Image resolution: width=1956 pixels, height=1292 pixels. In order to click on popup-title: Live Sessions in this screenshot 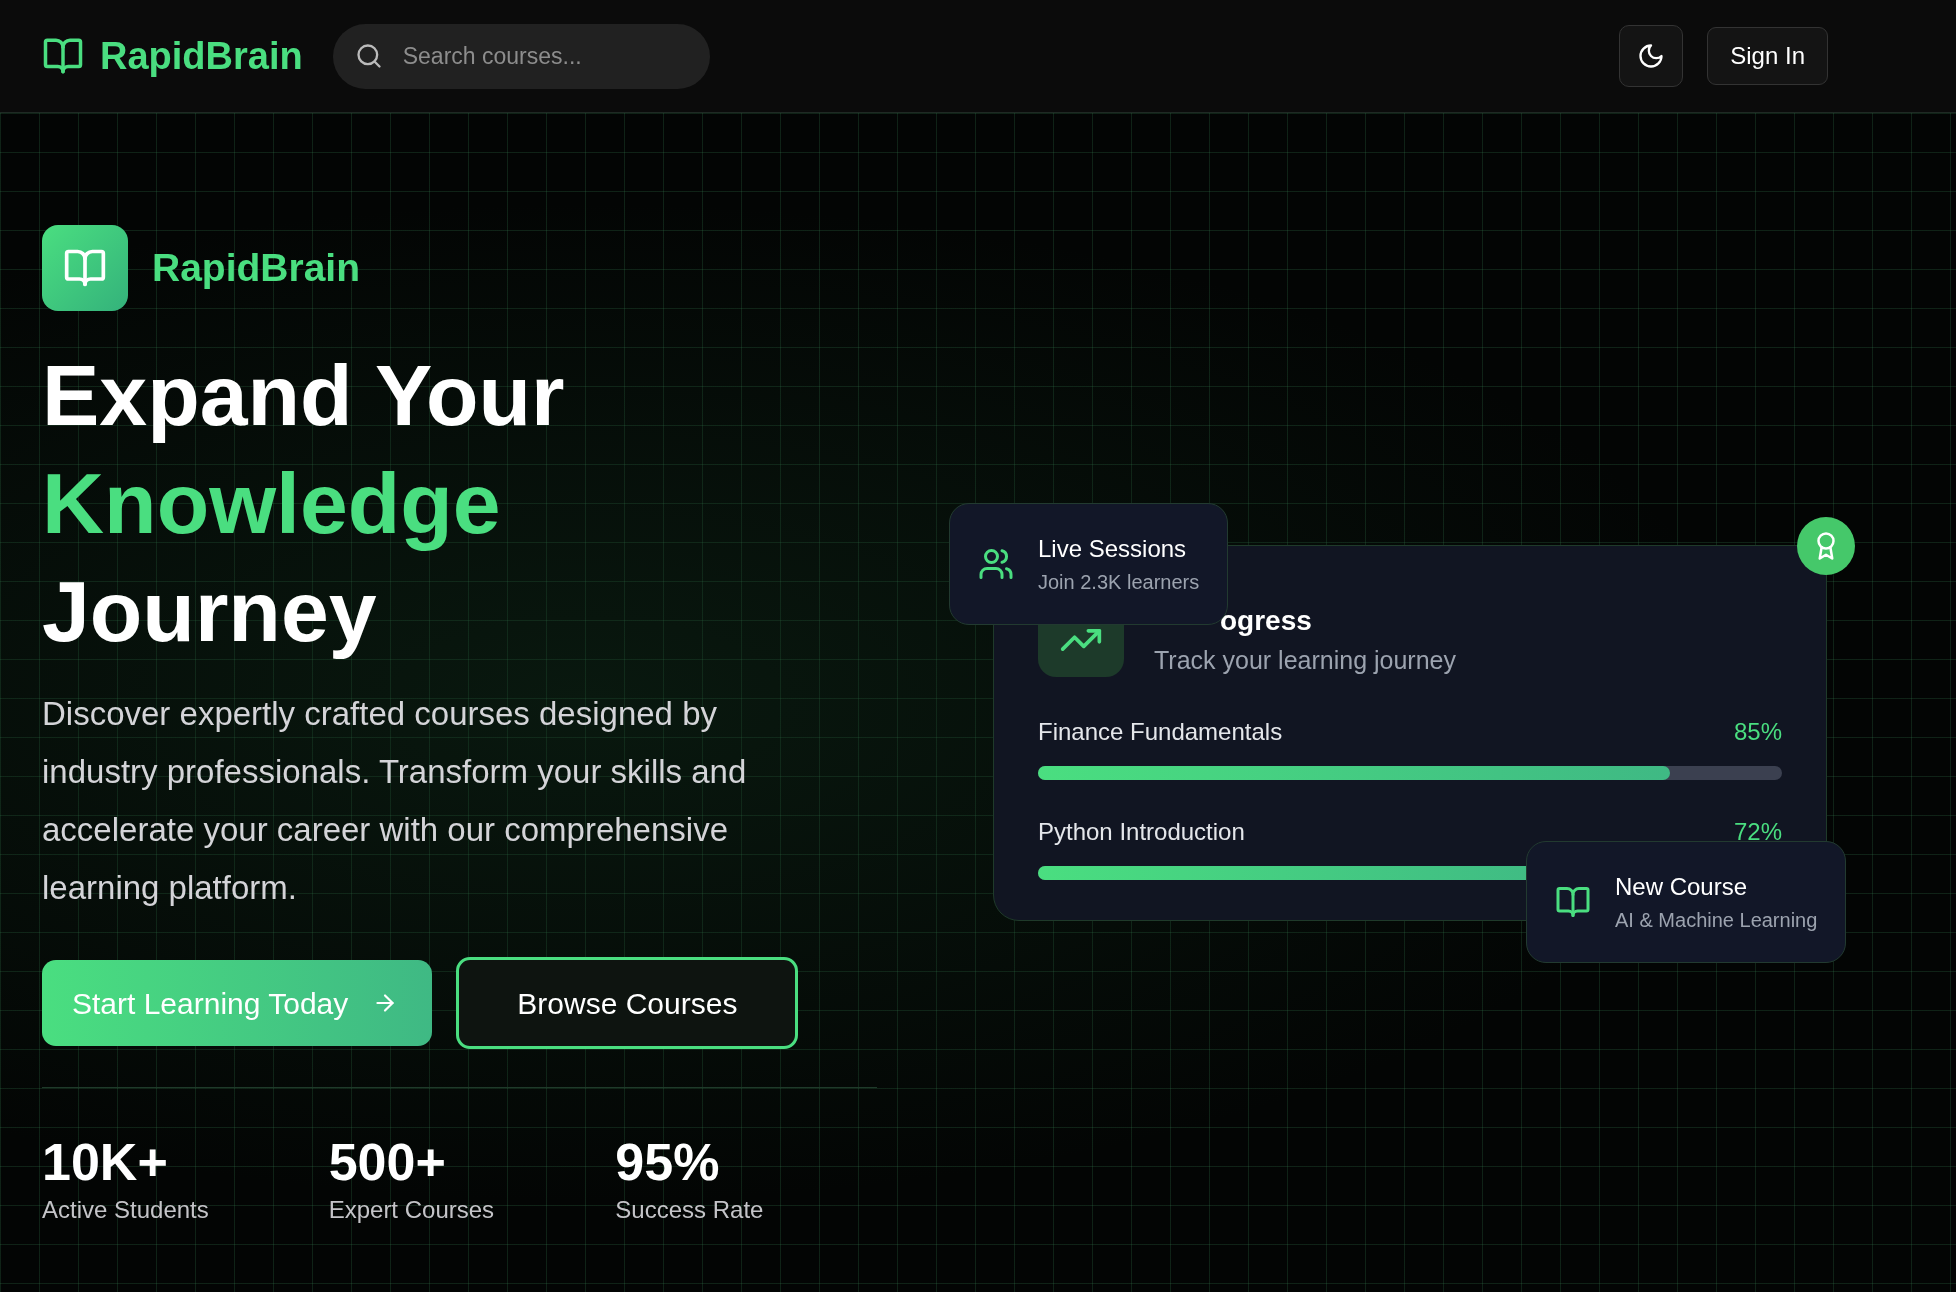, I will do `click(1113, 549)`.